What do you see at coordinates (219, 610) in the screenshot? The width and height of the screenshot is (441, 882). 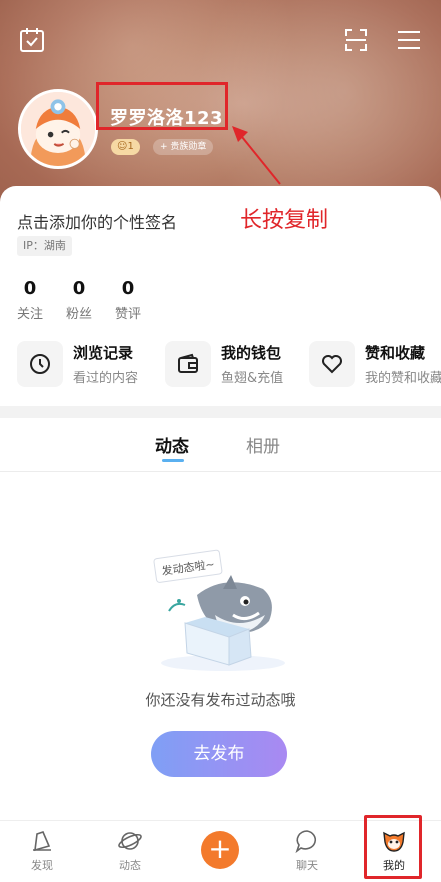 I see `empty-state-shark-illustration: 发动态啦~` at bounding box center [219, 610].